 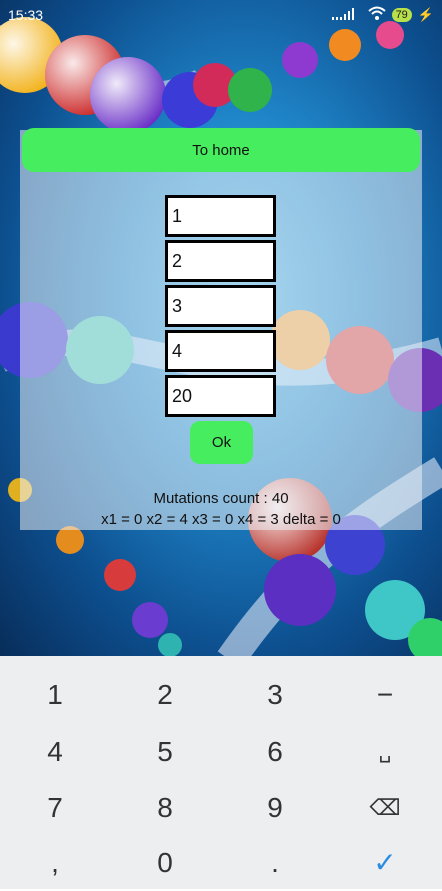 I want to click on input-field-2: 2, so click(x=220, y=261).